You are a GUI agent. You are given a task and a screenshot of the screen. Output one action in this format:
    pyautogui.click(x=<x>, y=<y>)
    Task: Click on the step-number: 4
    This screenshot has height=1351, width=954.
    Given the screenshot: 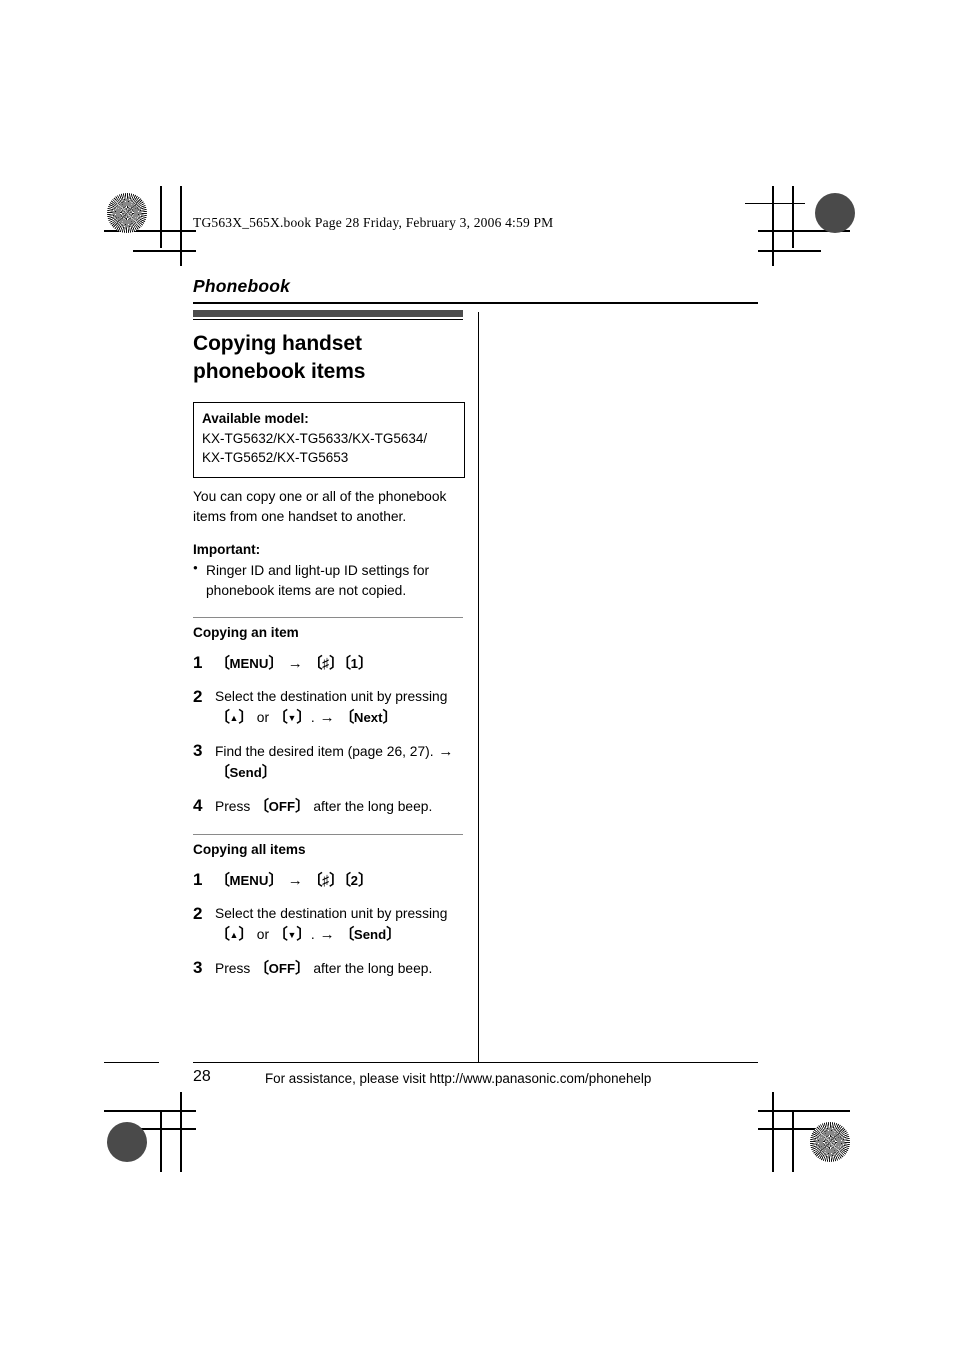 What is the action you would take?
    pyautogui.click(x=198, y=806)
    